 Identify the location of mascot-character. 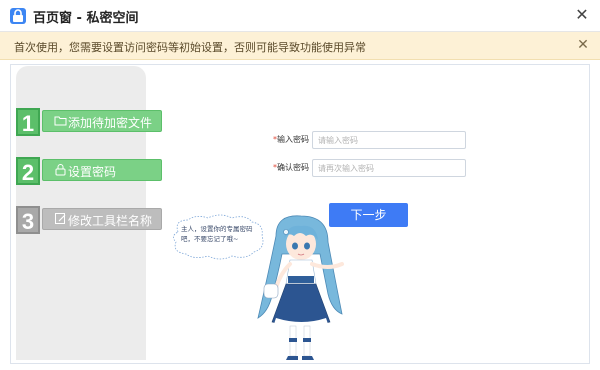
(300, 287).